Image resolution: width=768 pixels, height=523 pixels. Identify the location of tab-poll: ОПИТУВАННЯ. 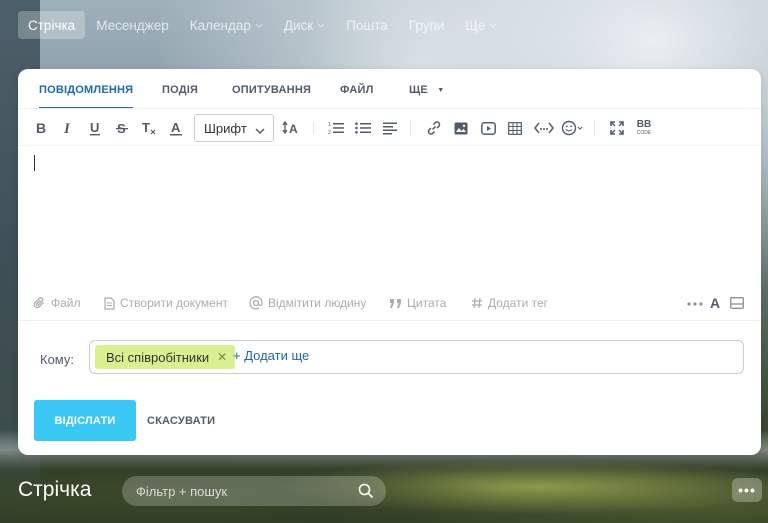
(271, 96).